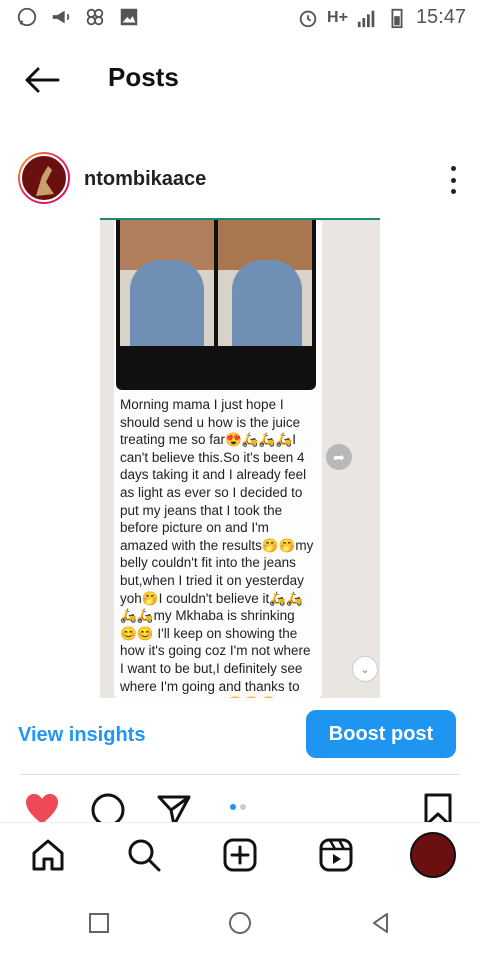 This screenshot has height=960, width=480. I want to click on app-header: Posts, so click(240, 80).